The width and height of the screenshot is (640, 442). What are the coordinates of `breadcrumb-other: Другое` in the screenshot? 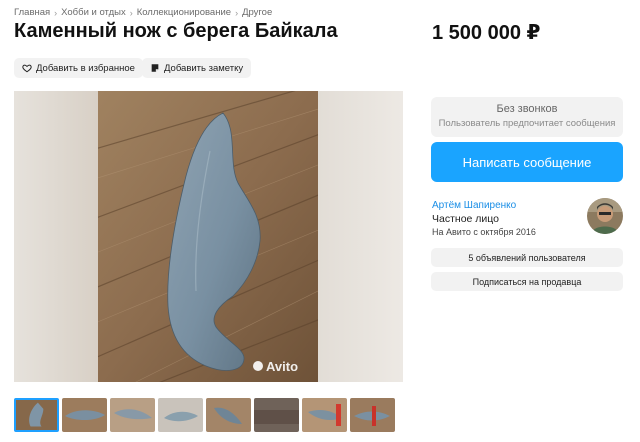 It's located at (257, 12).